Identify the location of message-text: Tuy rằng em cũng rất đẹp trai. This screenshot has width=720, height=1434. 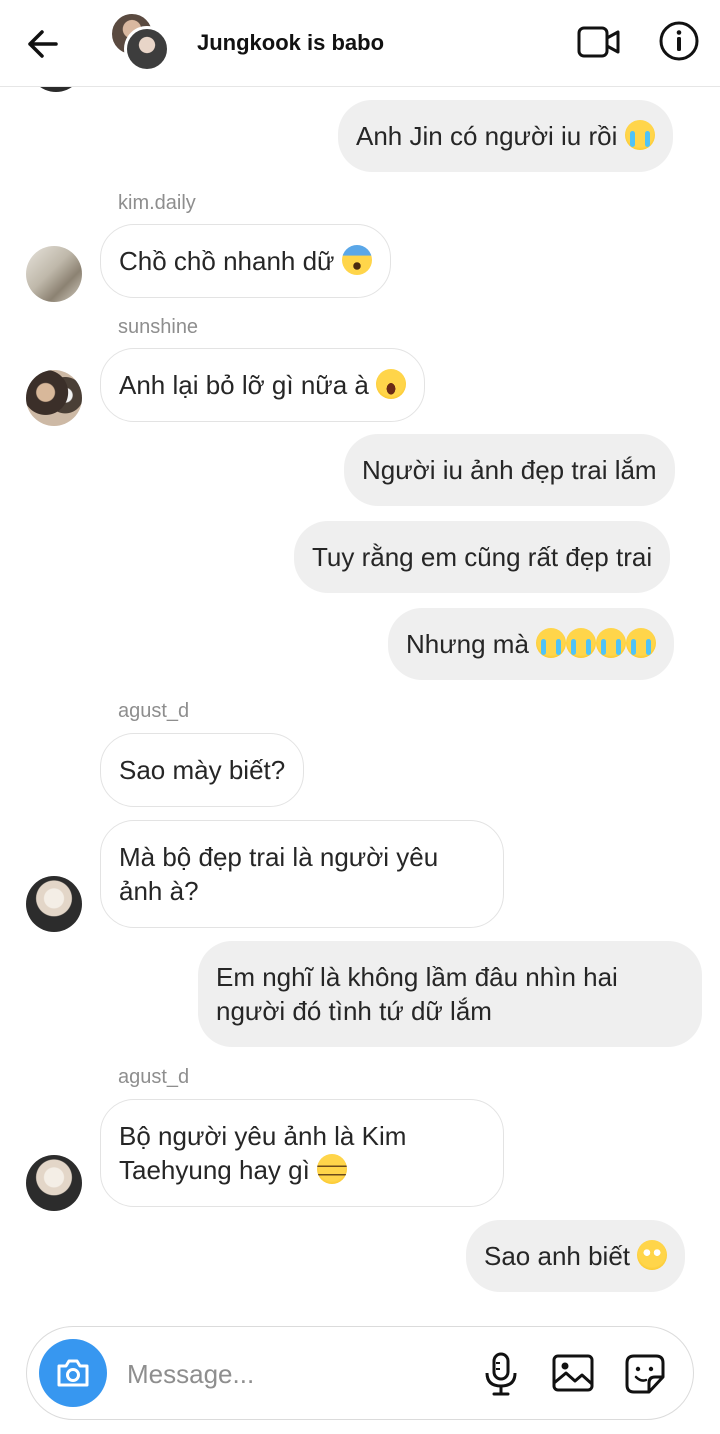
(482, 557).